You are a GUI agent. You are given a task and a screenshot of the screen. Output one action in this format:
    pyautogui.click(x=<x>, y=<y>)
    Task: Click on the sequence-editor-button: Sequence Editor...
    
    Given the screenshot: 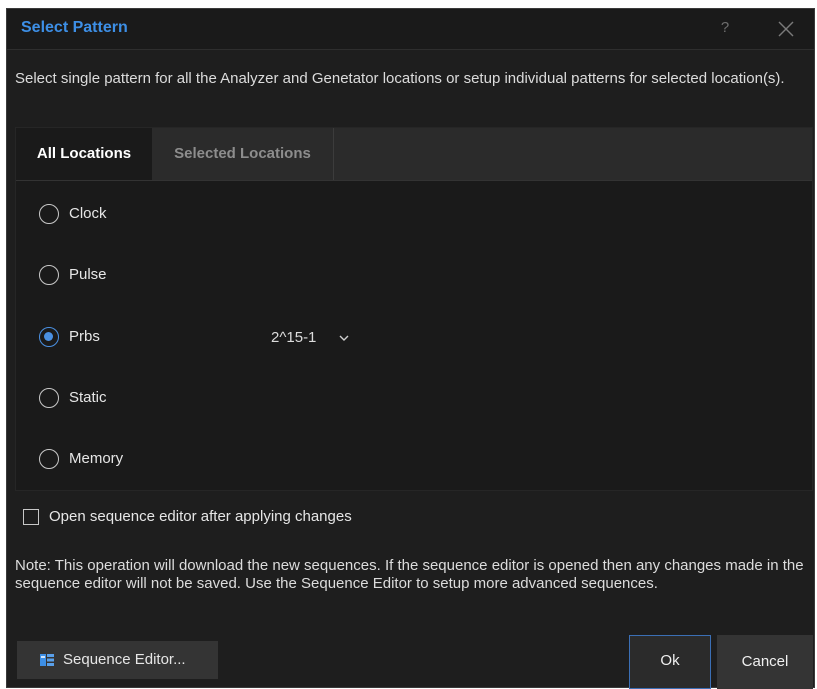 What is the action you would take?
    pyautogui.click(x=117, y=660)
    